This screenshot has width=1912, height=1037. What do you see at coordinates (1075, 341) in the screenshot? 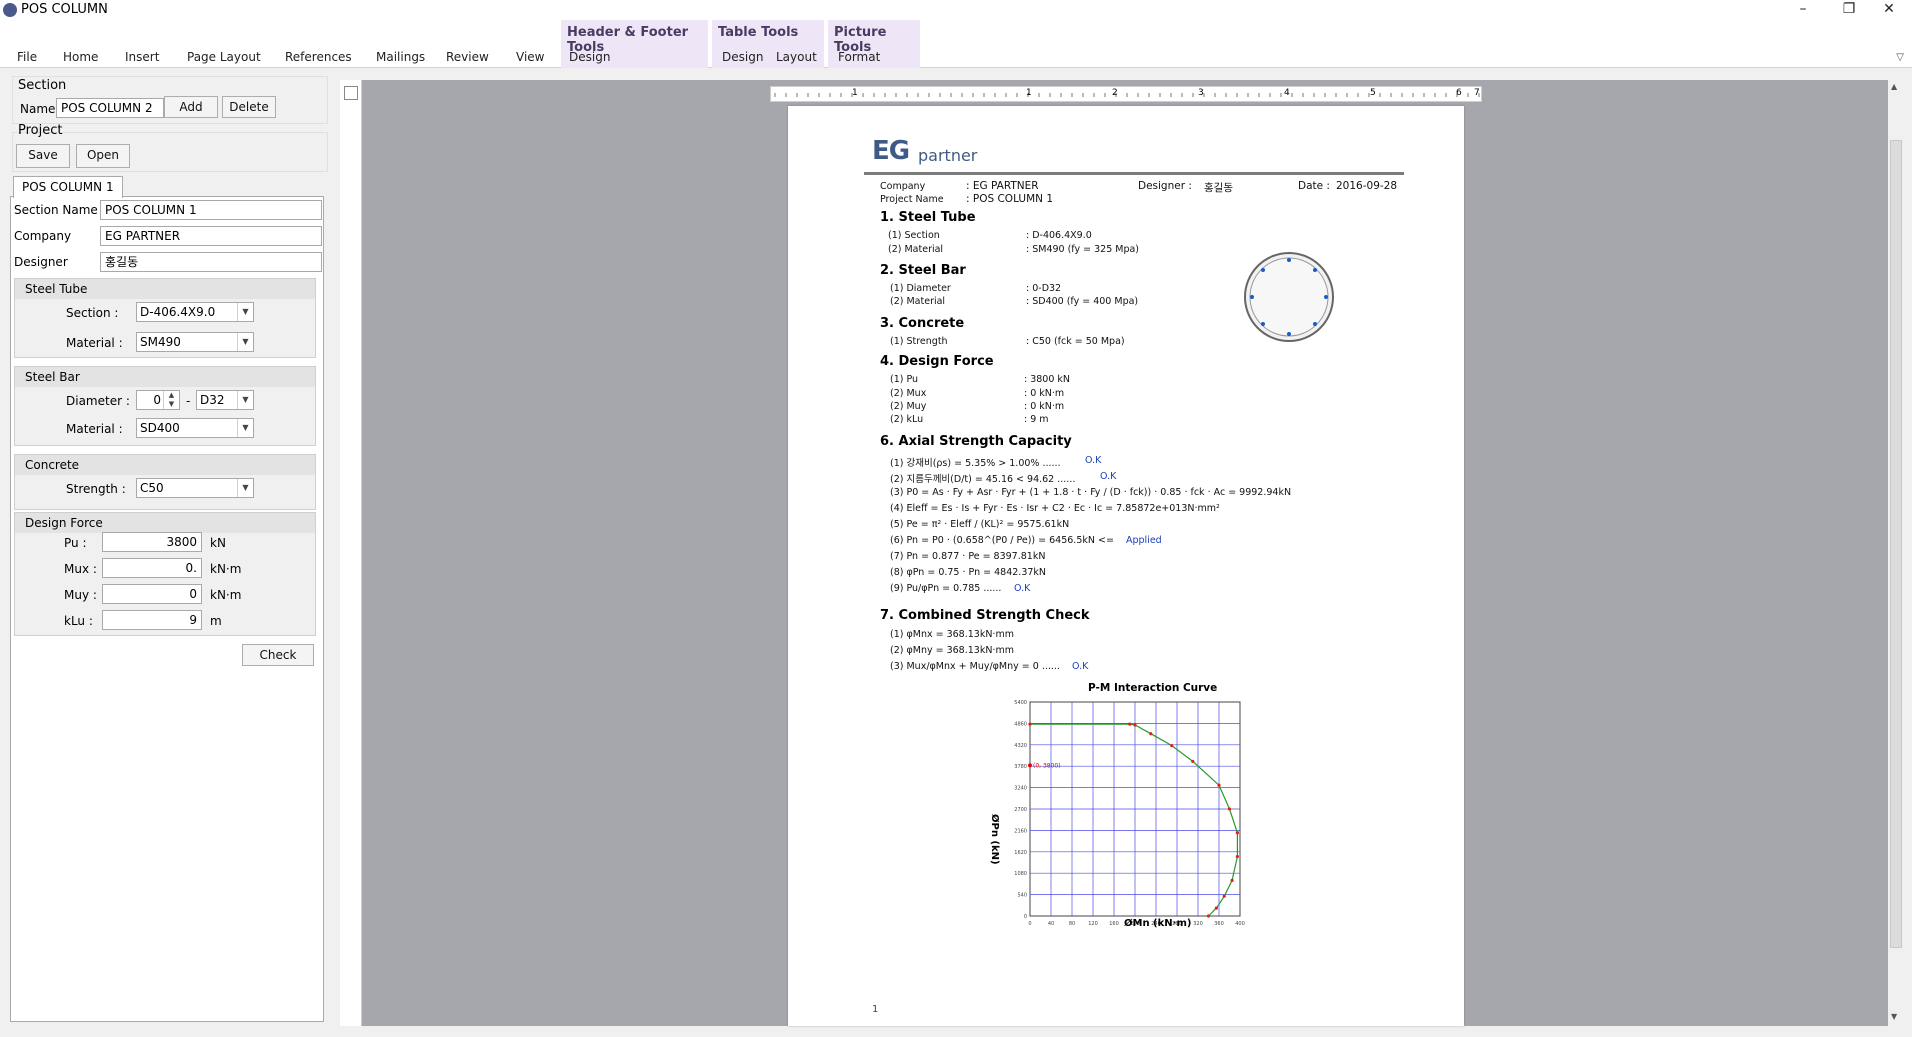
I see `s3-v1: : C50 (fck = 50 Mpa)` at bounding box center [1075, 341].